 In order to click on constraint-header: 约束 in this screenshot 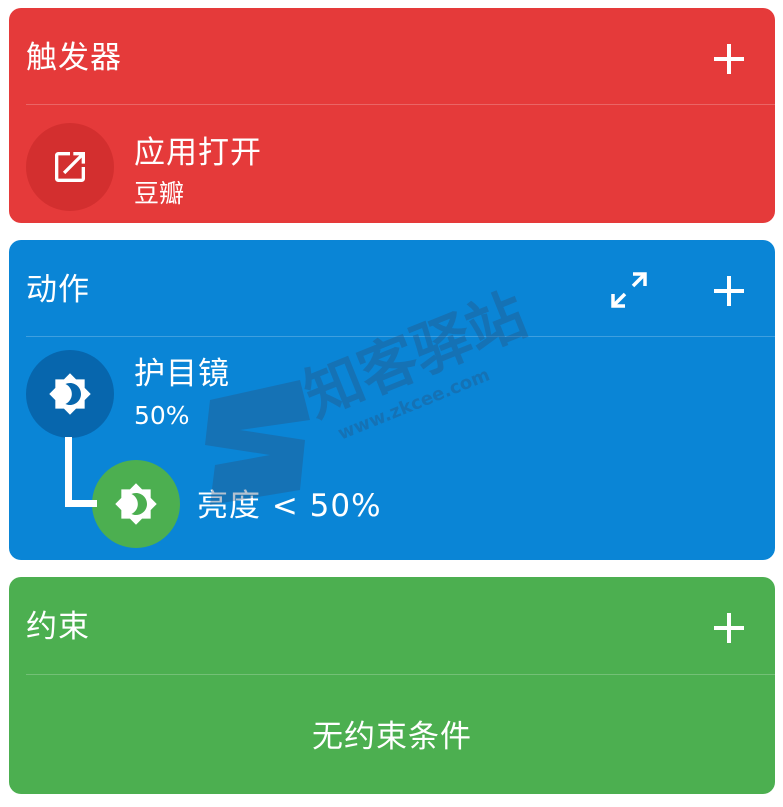, I will do `click(392, 626)`.